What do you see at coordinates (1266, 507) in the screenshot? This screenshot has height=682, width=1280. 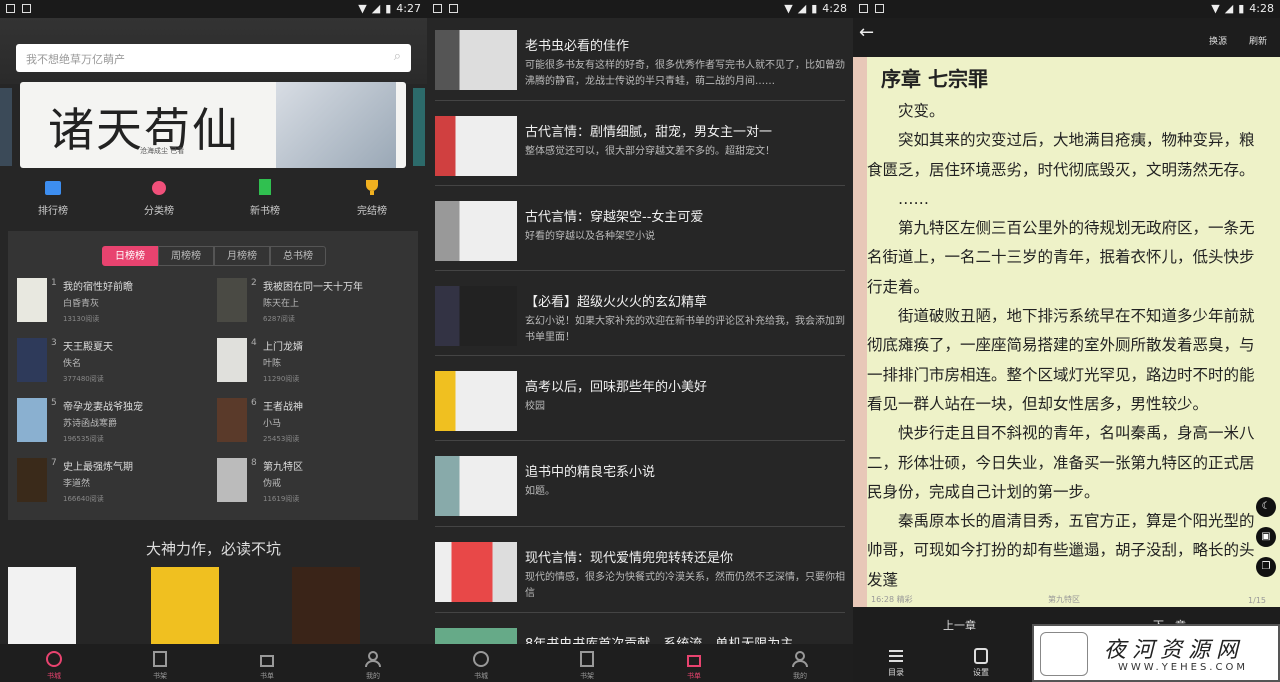 I see `night-mode-icon: ☾` at bounding box center [1266, 507].